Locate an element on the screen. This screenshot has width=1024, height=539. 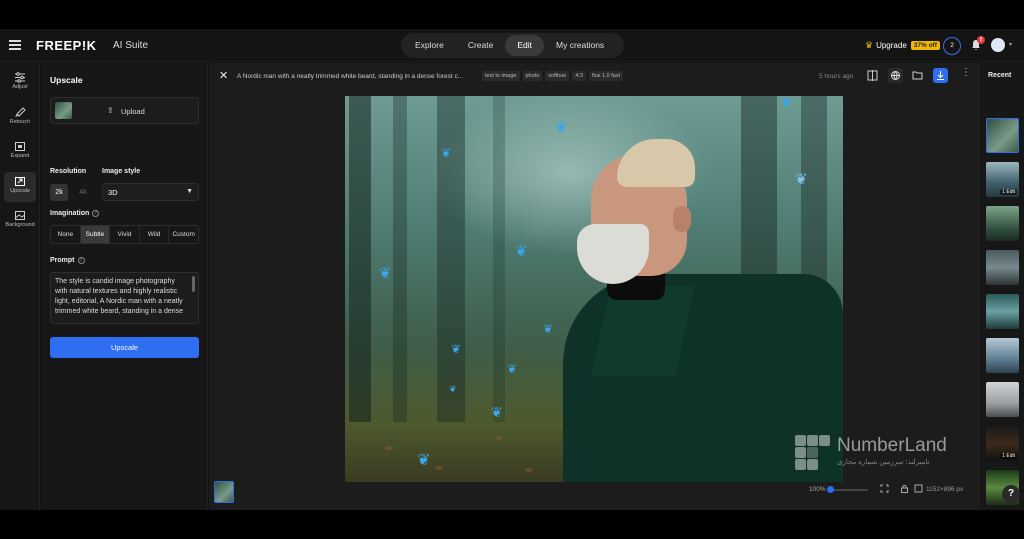
credits-counter: 2 is located at coordinates (952, 46).